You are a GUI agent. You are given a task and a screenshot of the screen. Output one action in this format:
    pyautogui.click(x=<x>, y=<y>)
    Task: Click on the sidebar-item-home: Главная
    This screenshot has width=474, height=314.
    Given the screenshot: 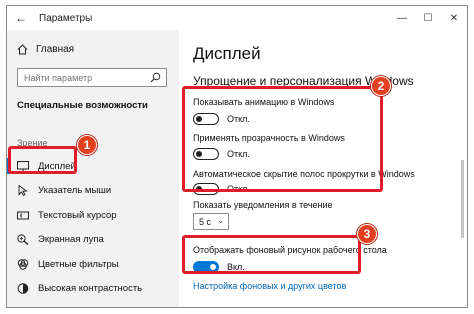 What is the action you would take?
    pyautogui.click(x=45, y=49)
    